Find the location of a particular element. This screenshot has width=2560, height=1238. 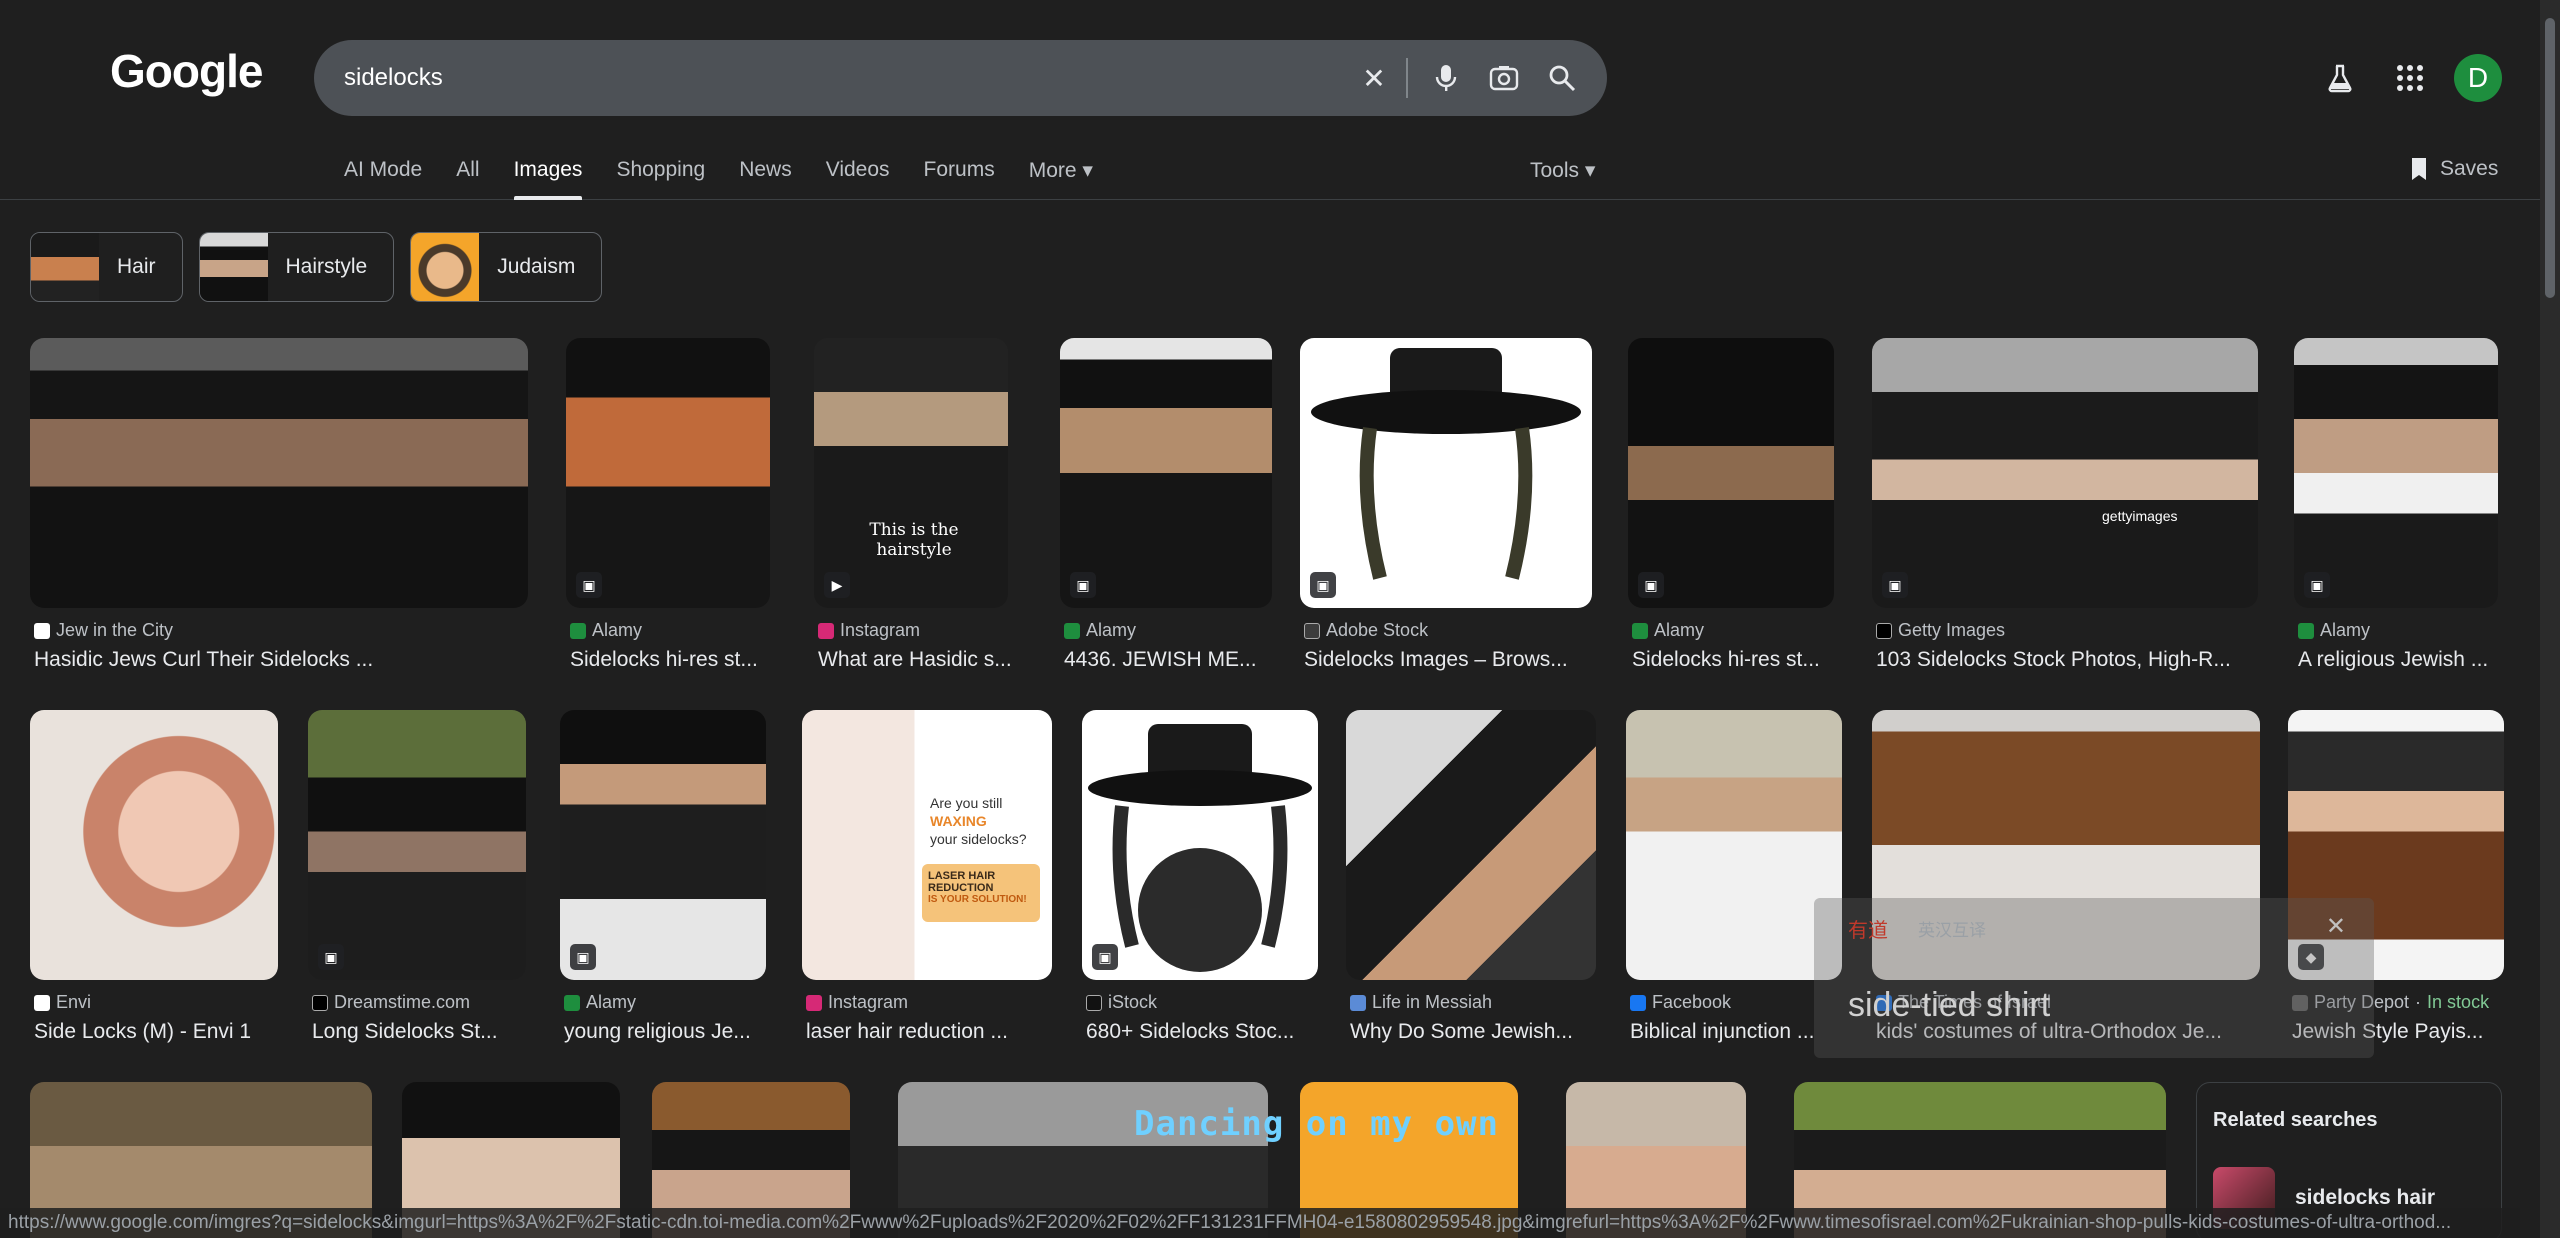

chip-hair: Hair is located at coordinates (106, 267).